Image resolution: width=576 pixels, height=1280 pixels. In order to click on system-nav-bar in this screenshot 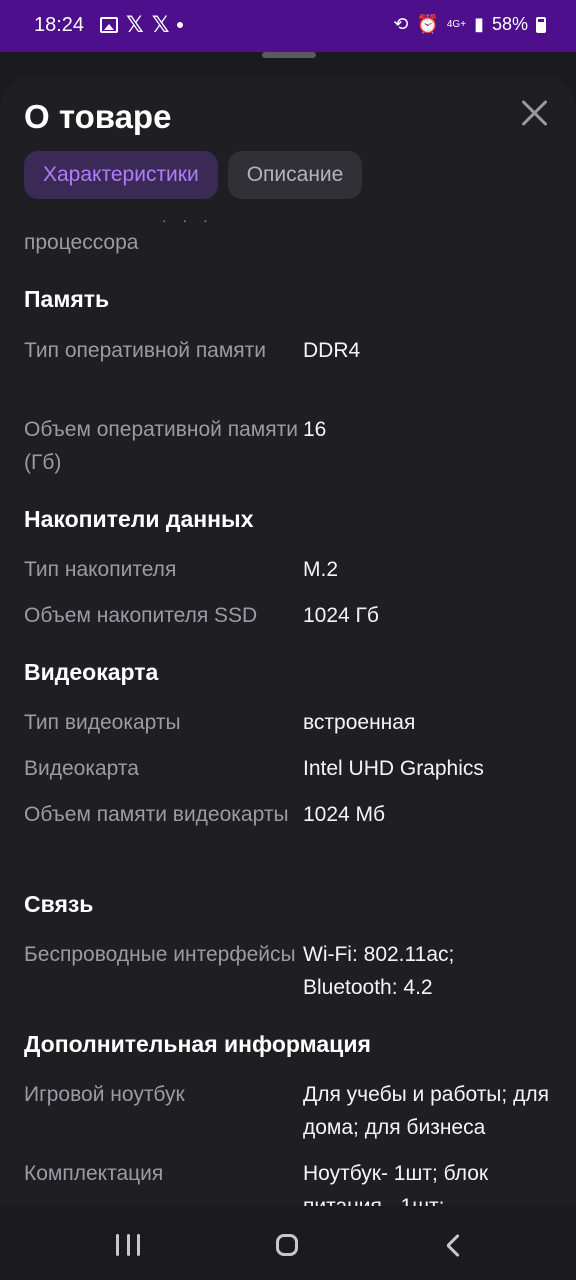, I will do `click(288, 1243)`.